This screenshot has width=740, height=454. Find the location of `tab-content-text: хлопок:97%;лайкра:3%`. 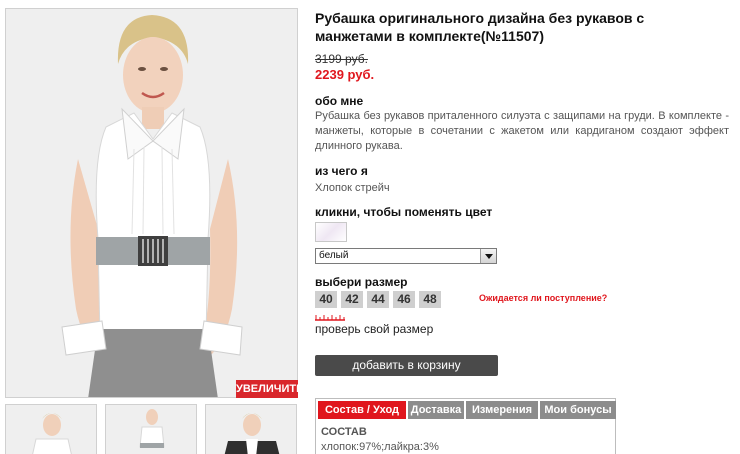

tab-content-text: хлопок:97%;лайкра:3% is located at coordinates (380, 447).